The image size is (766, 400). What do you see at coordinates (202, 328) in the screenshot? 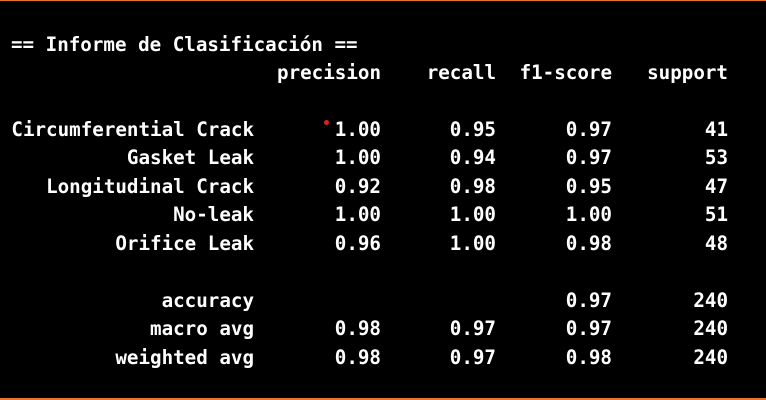
I see `summary-label: macro avg` at bounding box center [202, 328].